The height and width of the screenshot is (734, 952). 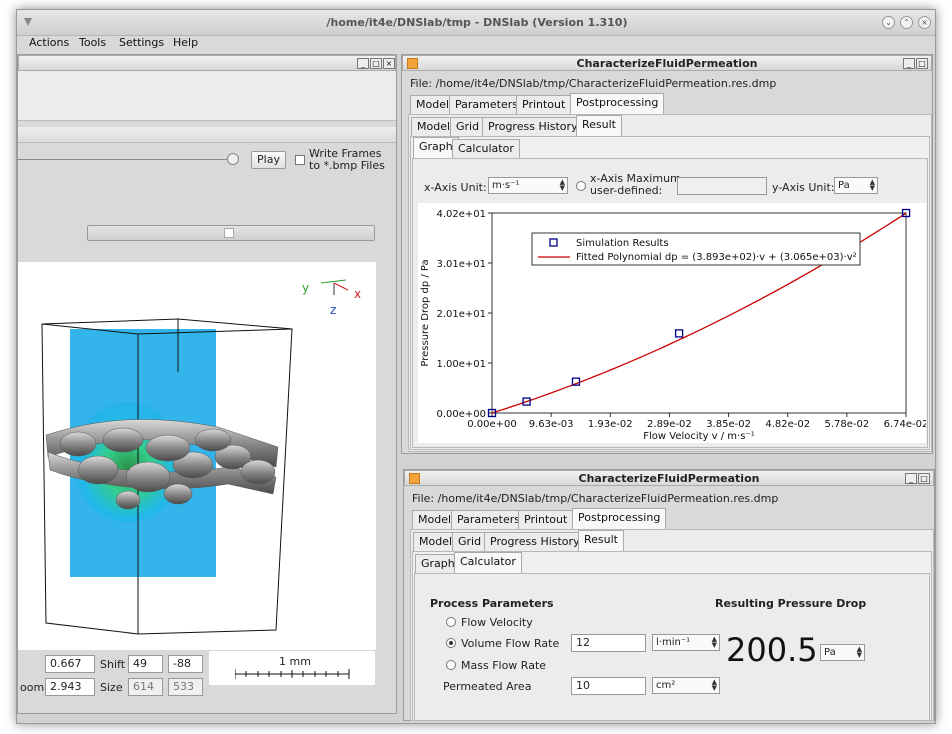 I want to click on x-tick-label: 4.82e-02, so click(x=787, y=424).